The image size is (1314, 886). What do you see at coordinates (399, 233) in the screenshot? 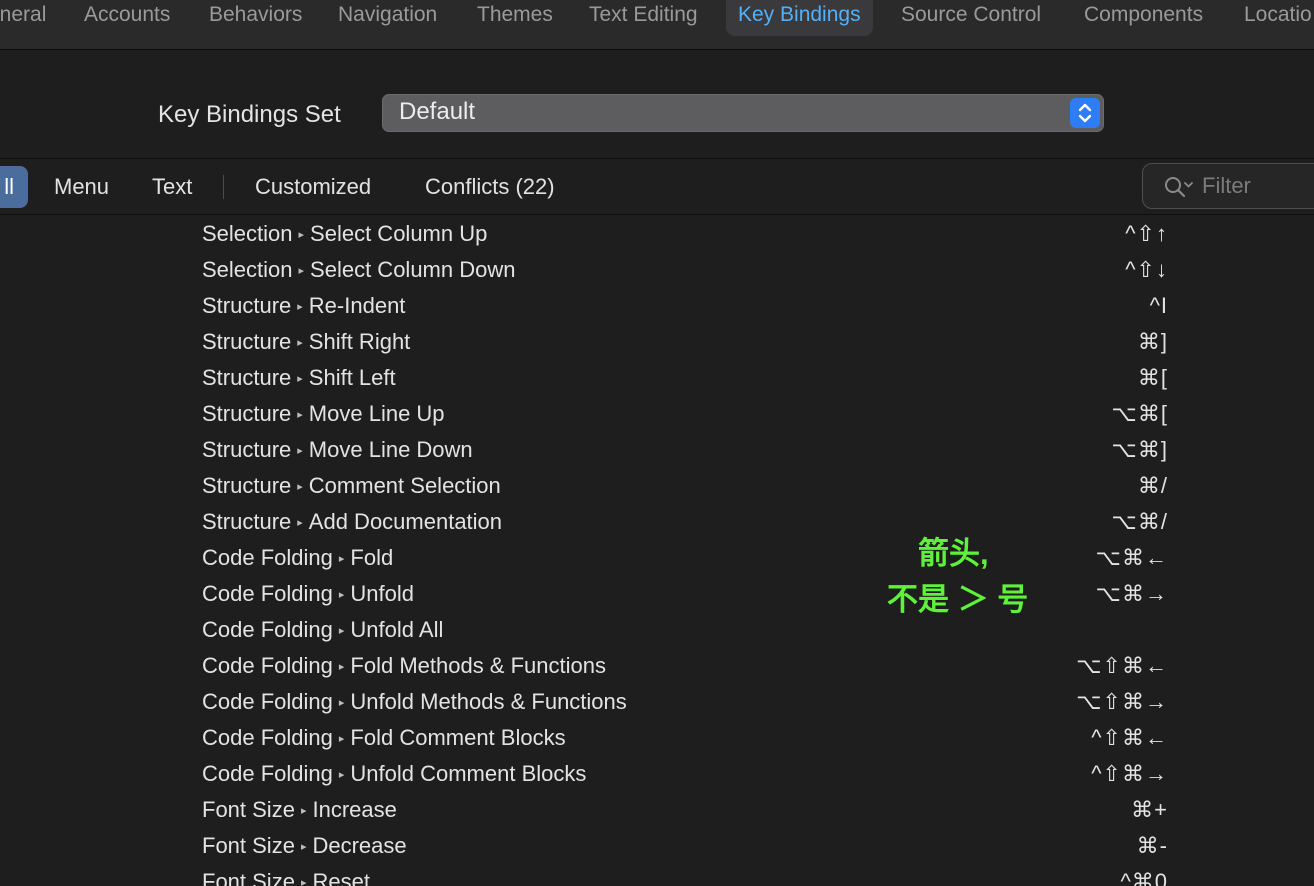
I see `command-title: Select Column Up` at bounding box center [399, 233].